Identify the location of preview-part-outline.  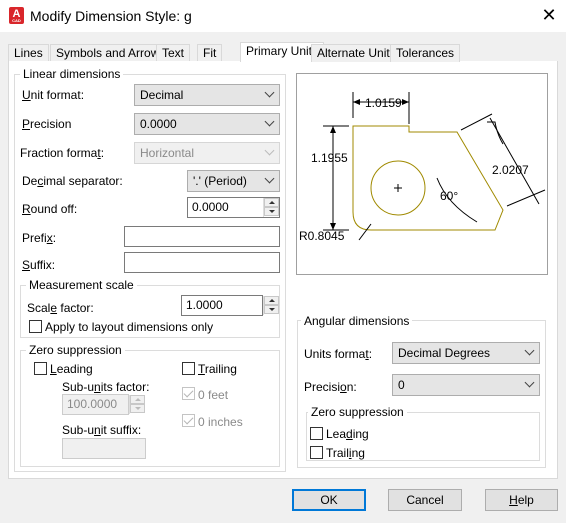
(428, 178).